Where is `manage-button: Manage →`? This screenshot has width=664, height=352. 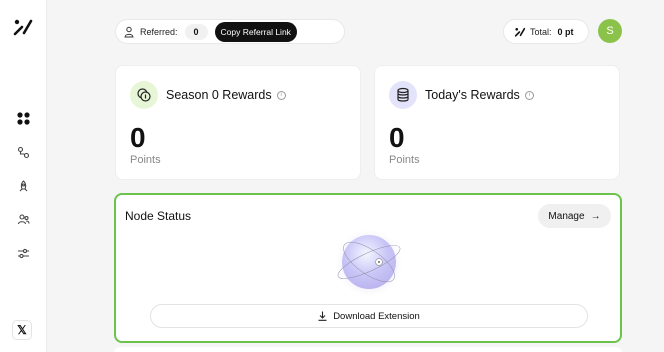
manage-button: Manage → is located at coordinates (574, 216).